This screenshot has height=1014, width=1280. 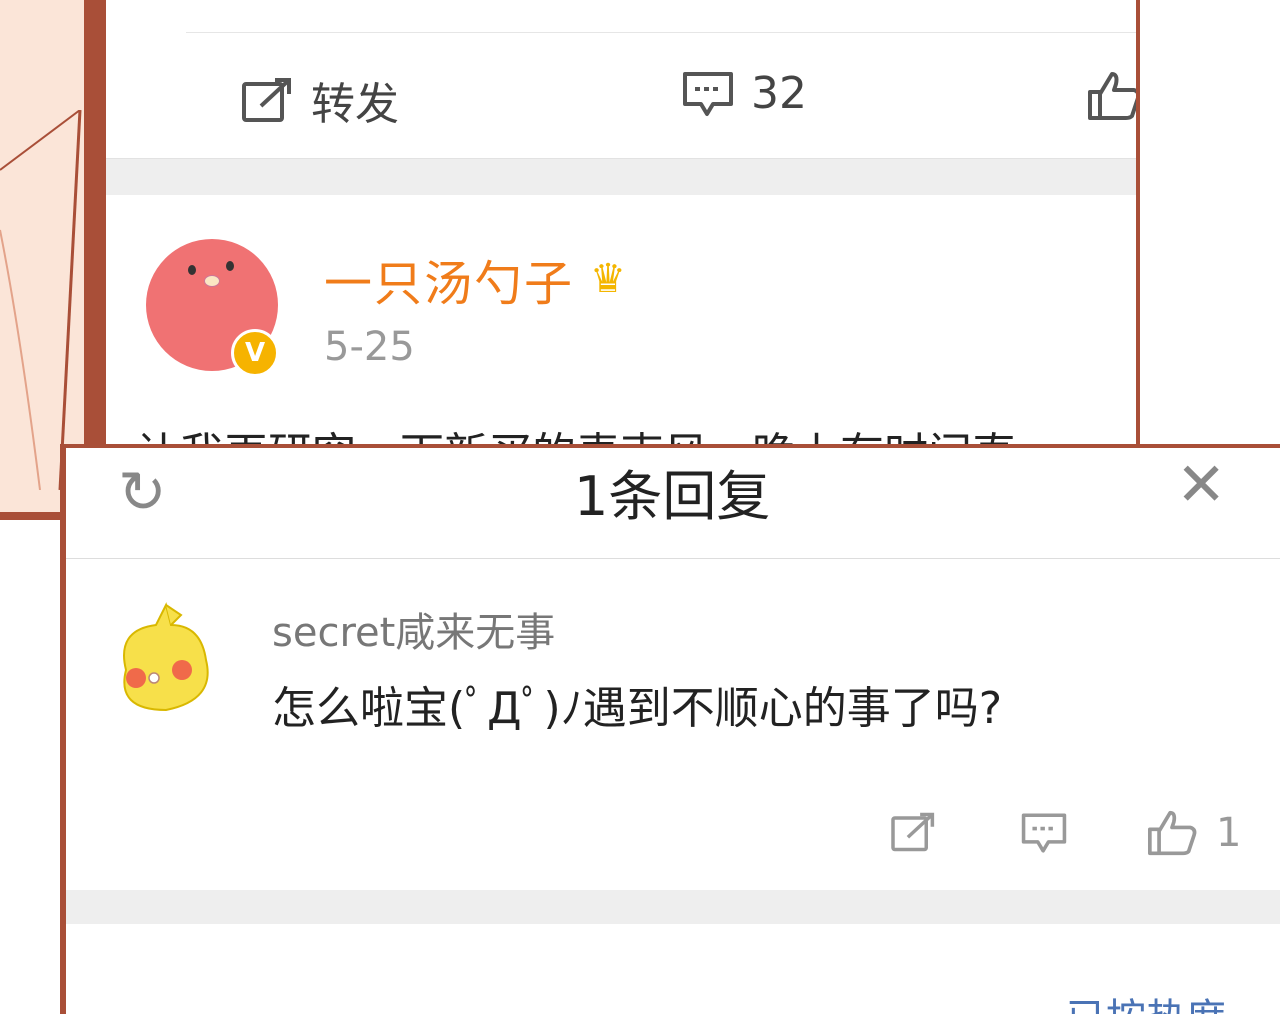 What do you see at coordinates (609, 279) in the screenshot?
I see `crown-icon: ♛` at bounding box center [609, 279].